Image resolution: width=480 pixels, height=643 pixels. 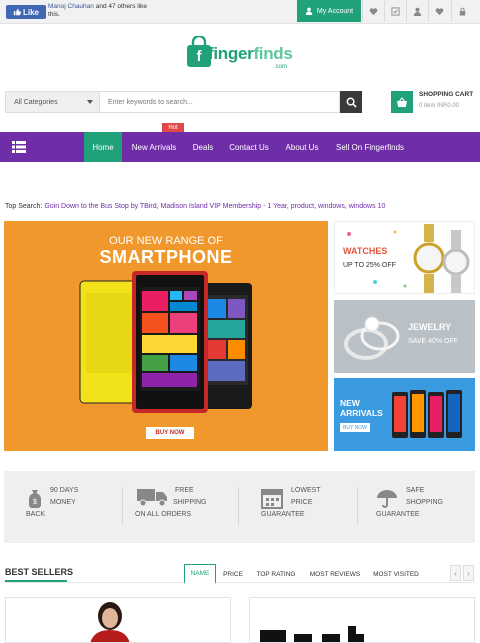 I want to click on login-icon-button, so click(x=462, y=11).